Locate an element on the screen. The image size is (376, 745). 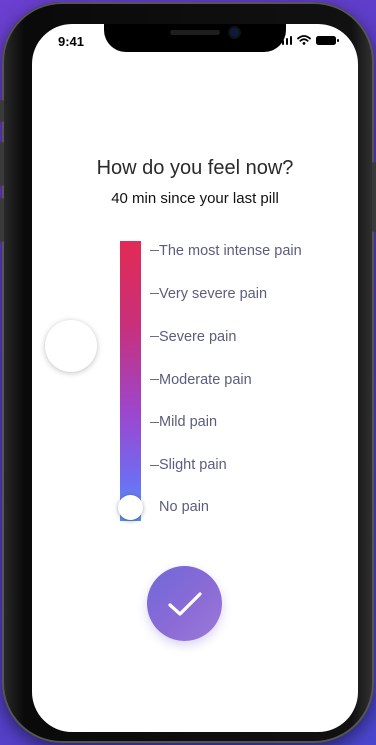
status-icons is located at coordinates (308, 40).